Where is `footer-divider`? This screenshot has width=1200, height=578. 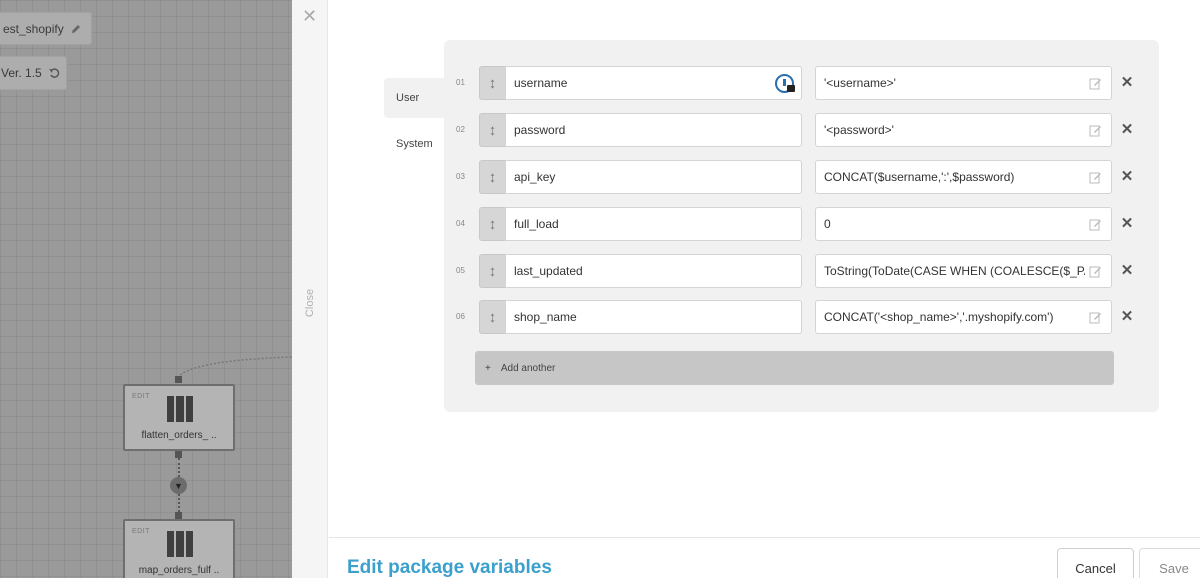
footer-divider is located at coordinates (764, 537).